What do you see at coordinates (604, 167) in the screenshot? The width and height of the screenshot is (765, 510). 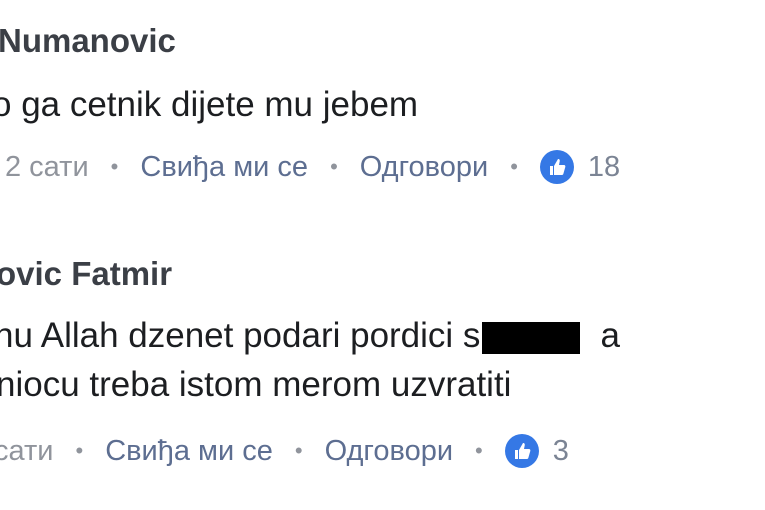 I see `reaction-count: 18` at bounding box center [604, 167].